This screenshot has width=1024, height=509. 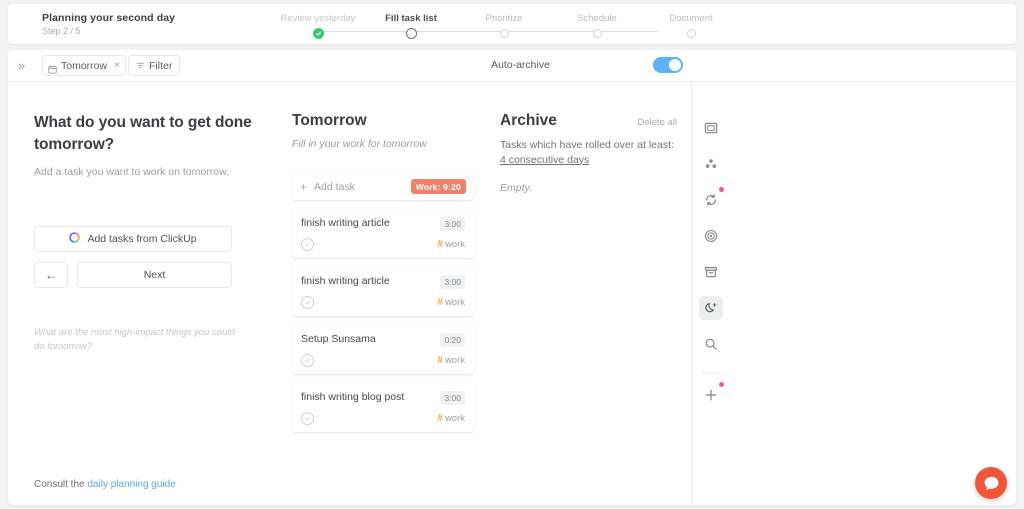 I want to click on nav-buttons: ← Next, so click(x=146, y=274).